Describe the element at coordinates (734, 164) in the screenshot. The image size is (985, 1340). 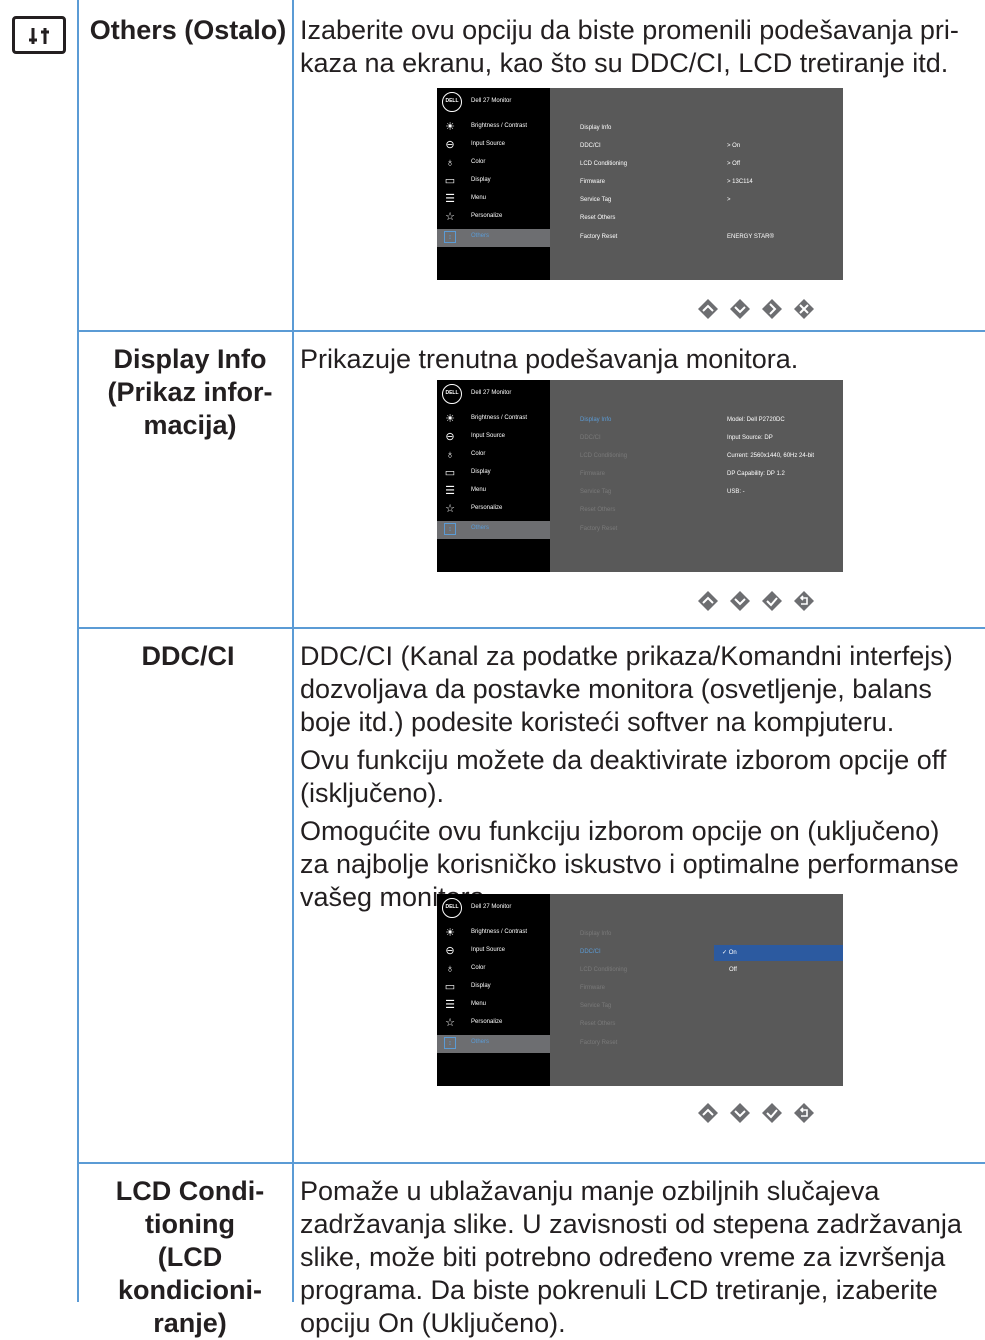
I see `osd-value: > Off` at that location.